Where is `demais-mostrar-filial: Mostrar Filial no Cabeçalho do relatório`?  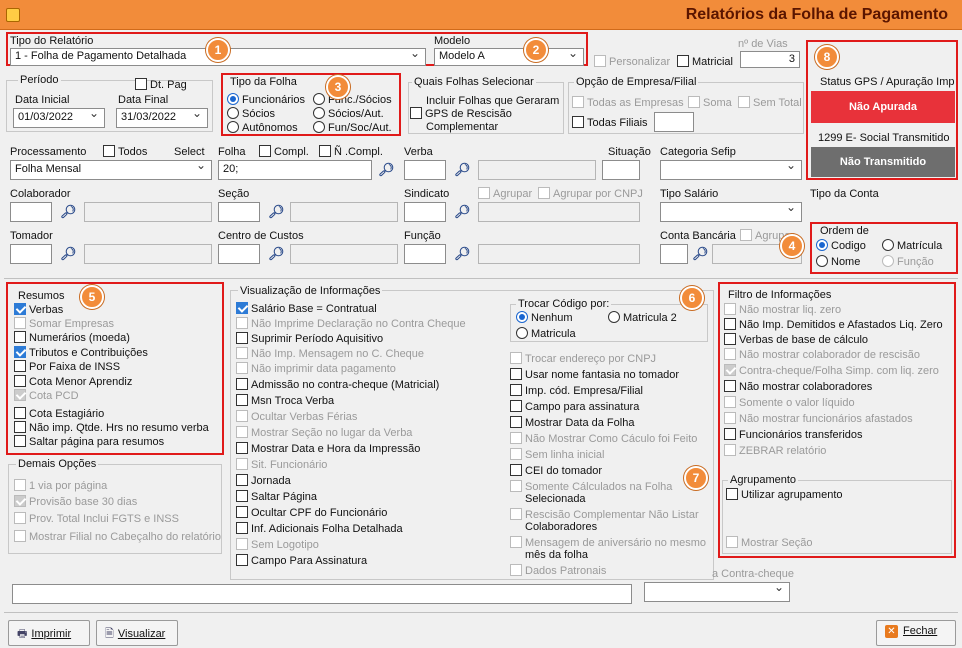 demais-mostrar-filial: Mostrar Filial no Cabeçalho do relatório is located at coordinates (117, 536).